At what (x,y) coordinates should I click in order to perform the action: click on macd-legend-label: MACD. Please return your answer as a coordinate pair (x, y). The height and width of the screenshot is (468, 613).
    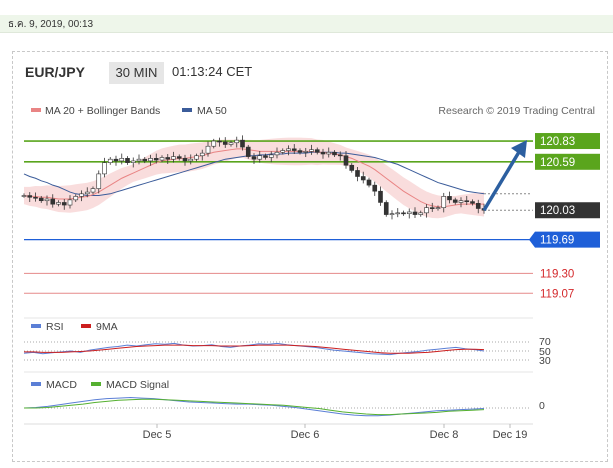
    Looking at the image, I should click on (61, 385).